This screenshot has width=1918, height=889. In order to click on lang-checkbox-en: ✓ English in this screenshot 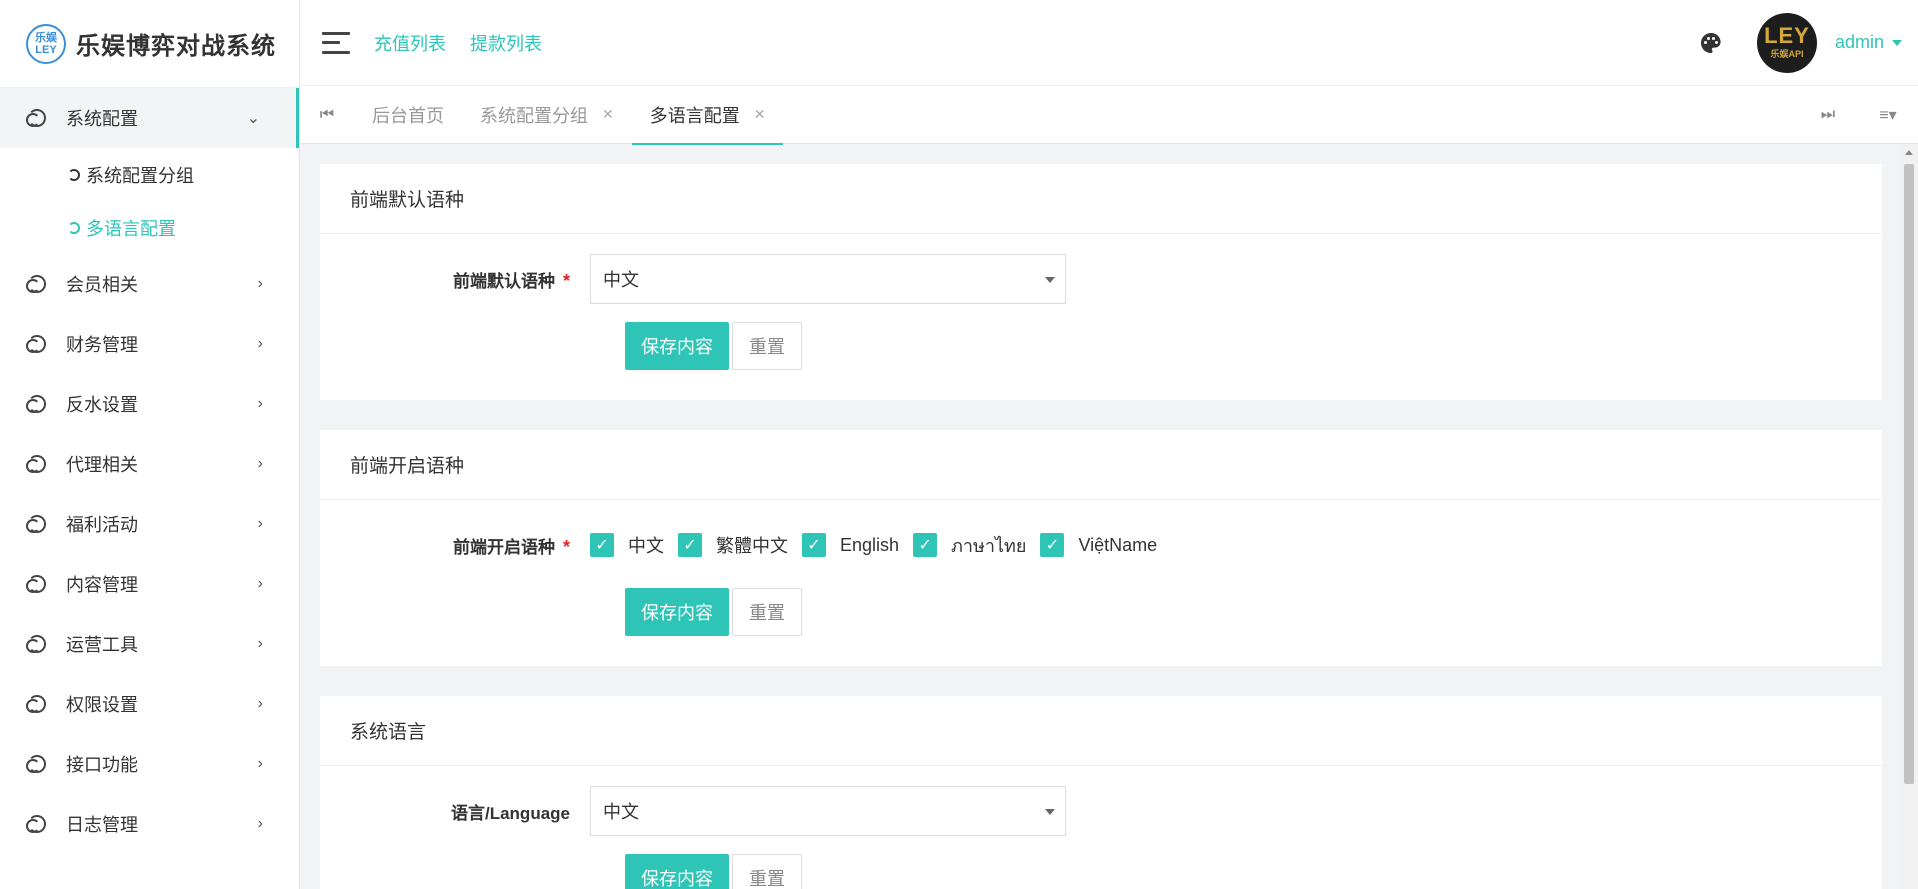, I will do `click(850, 545)`.